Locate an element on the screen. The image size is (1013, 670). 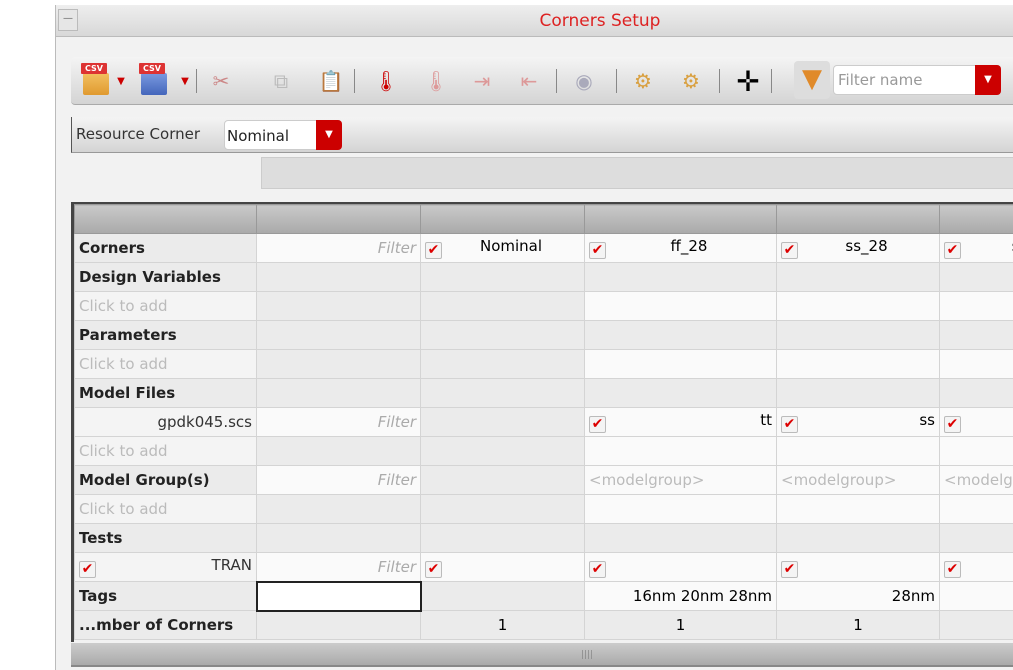
remove-temperature-icon: 🌡 is located at coordinates (436, 81).